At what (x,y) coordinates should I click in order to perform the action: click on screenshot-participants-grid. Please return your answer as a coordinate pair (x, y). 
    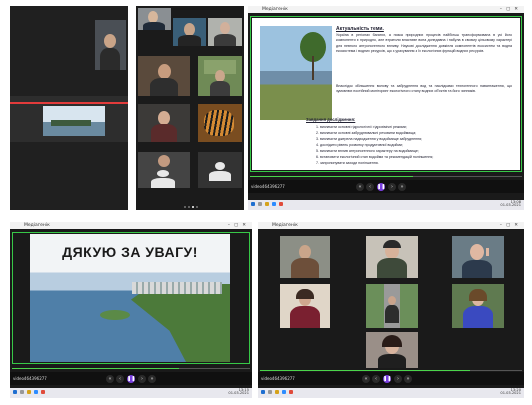
    Looking at the image, I should click on (190, 108).